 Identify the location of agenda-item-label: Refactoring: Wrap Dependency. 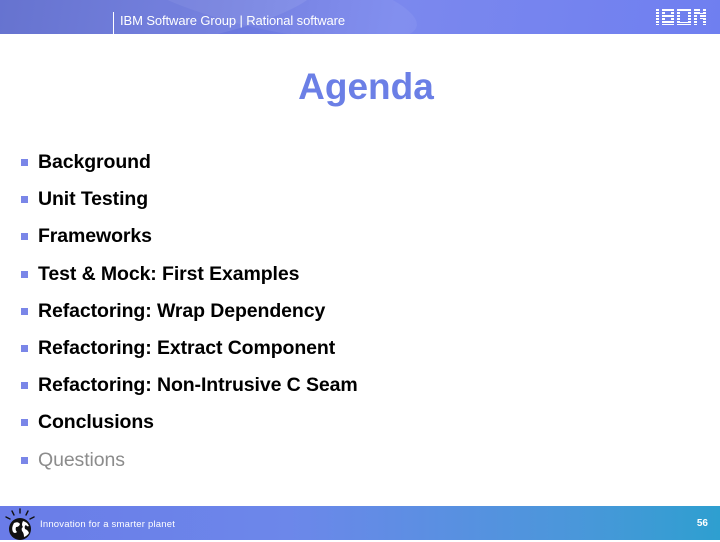
(182, 310).